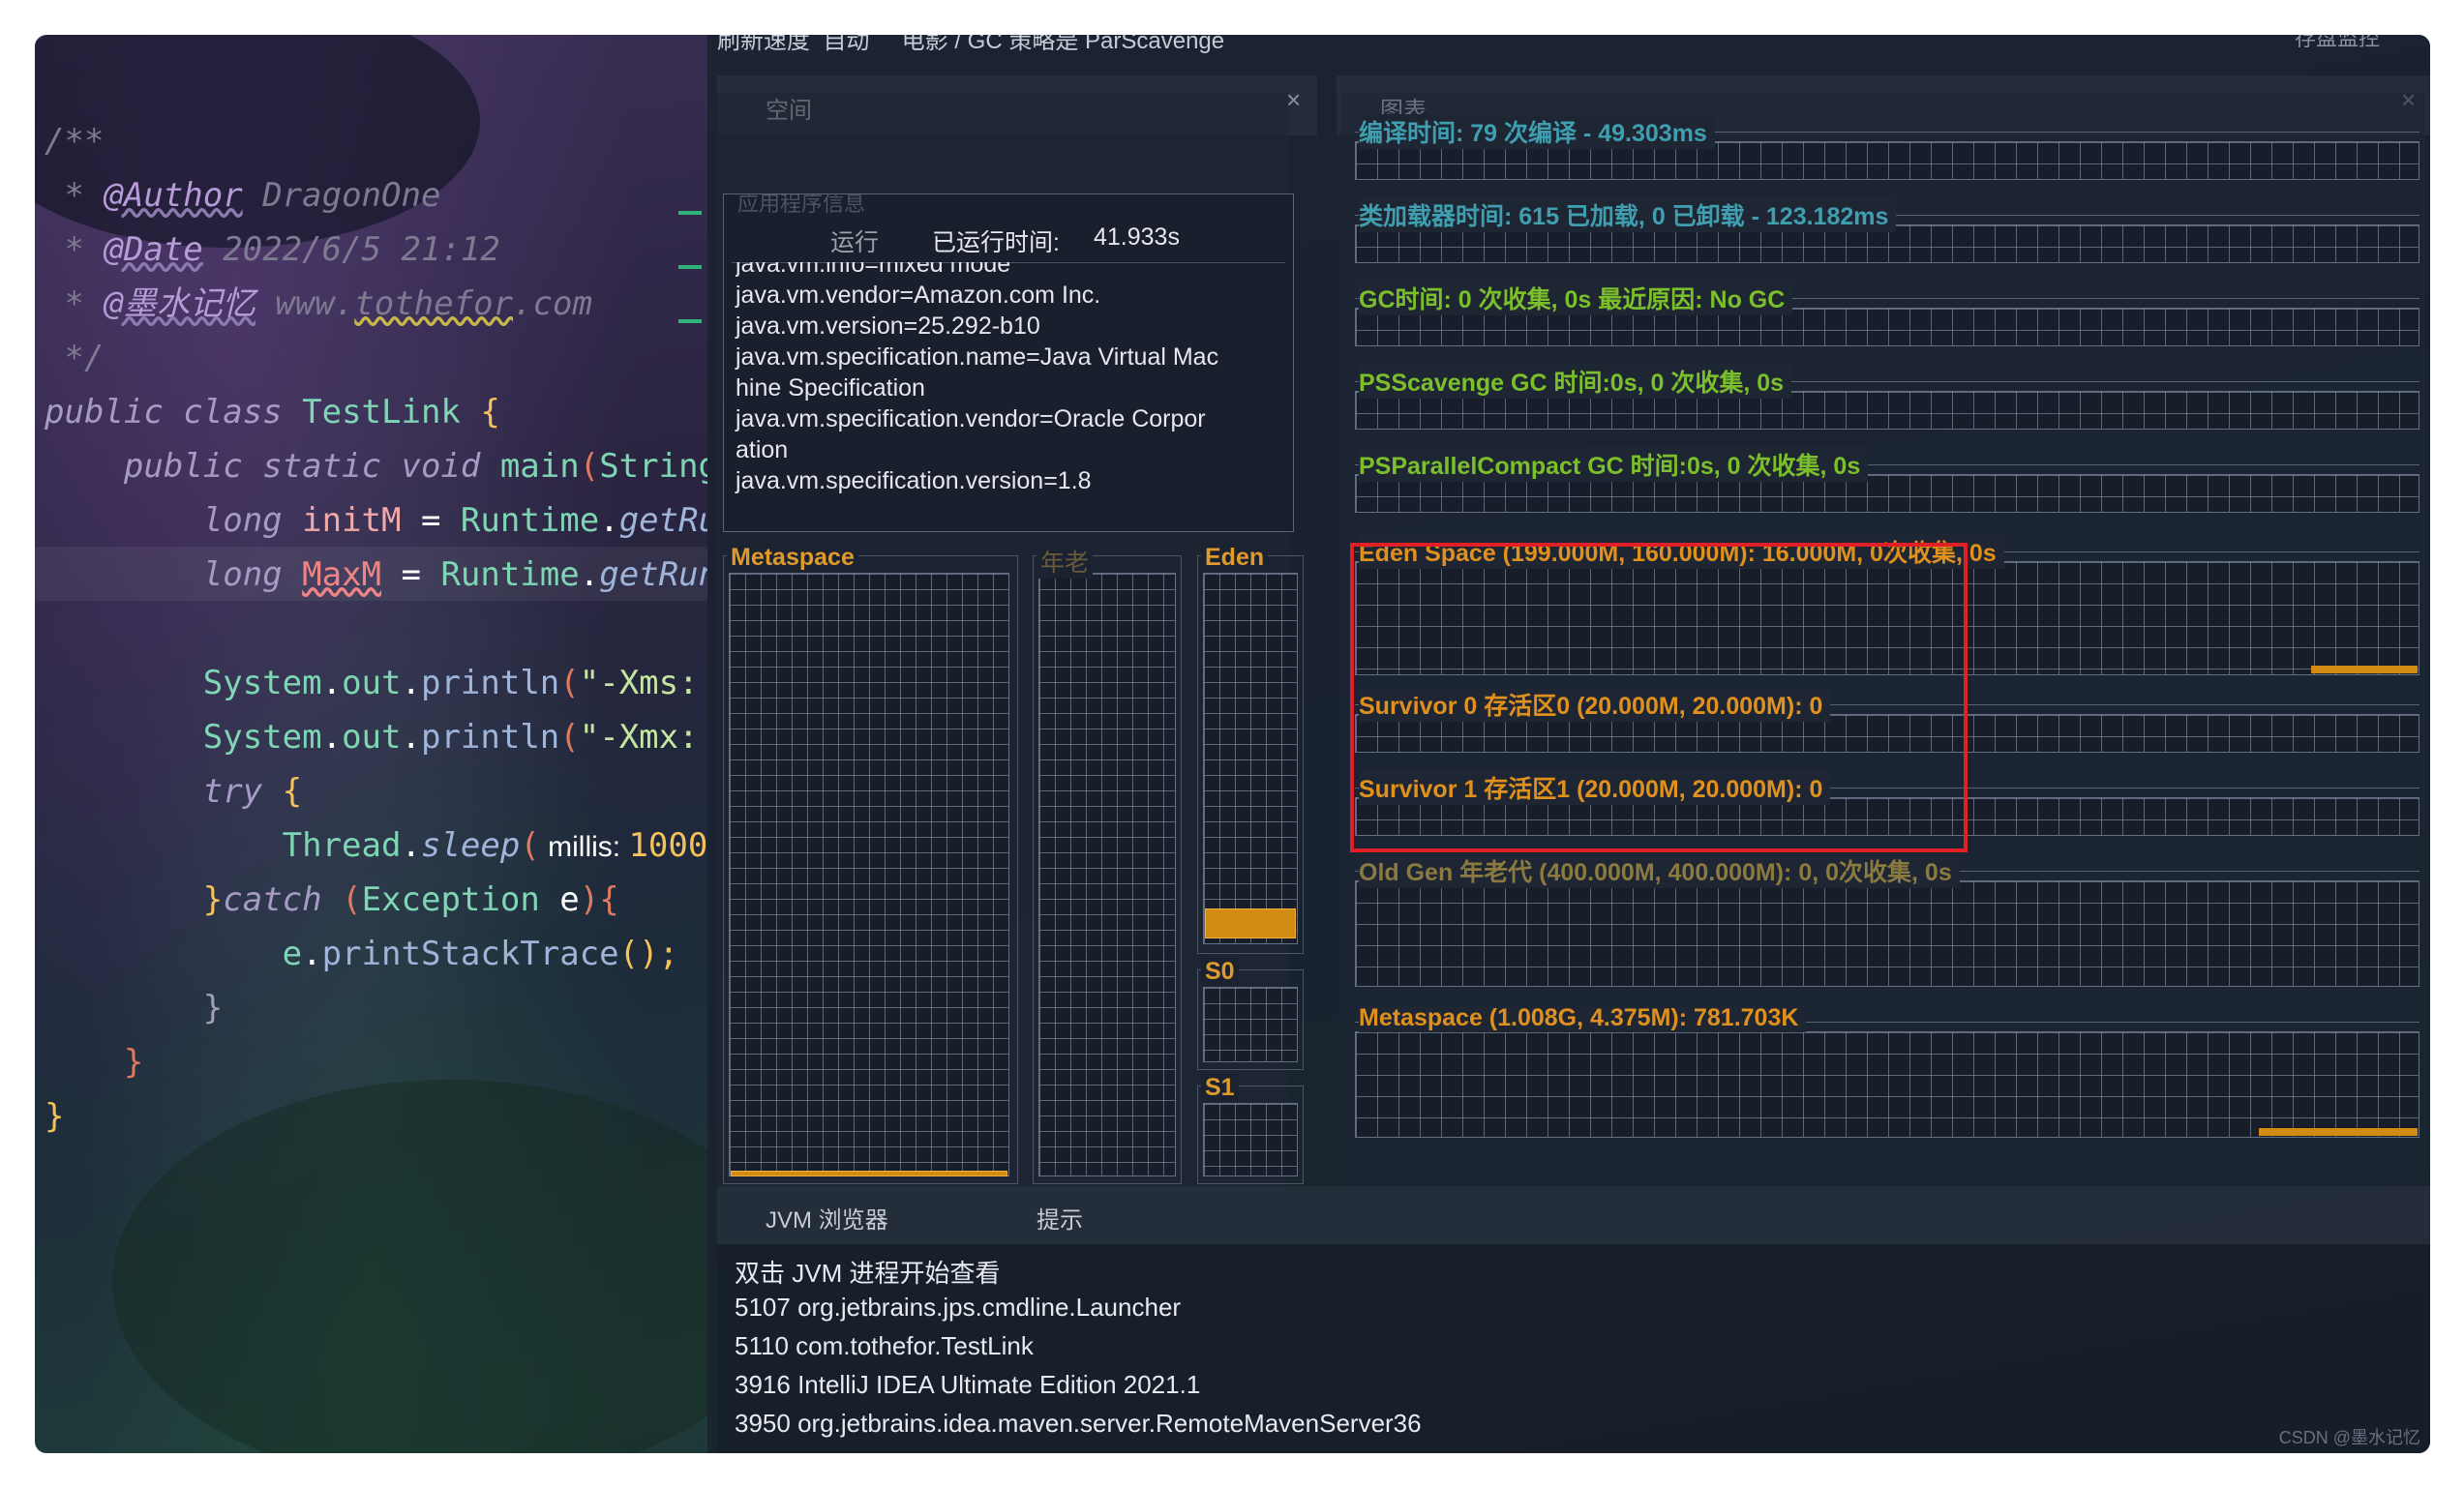 The height and width of the screenshot is (1488, 2464). What do you see at coordinates (762, 449) in the screenshot?
I see `property-line: ation` at bounding box center [762, 449].